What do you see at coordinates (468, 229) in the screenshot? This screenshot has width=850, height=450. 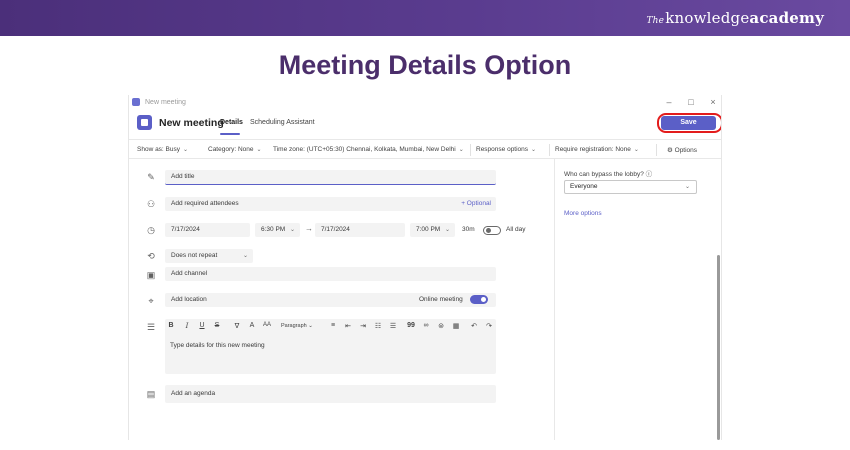 I see `duration-label: 30m` at bounding box center [468, 229].